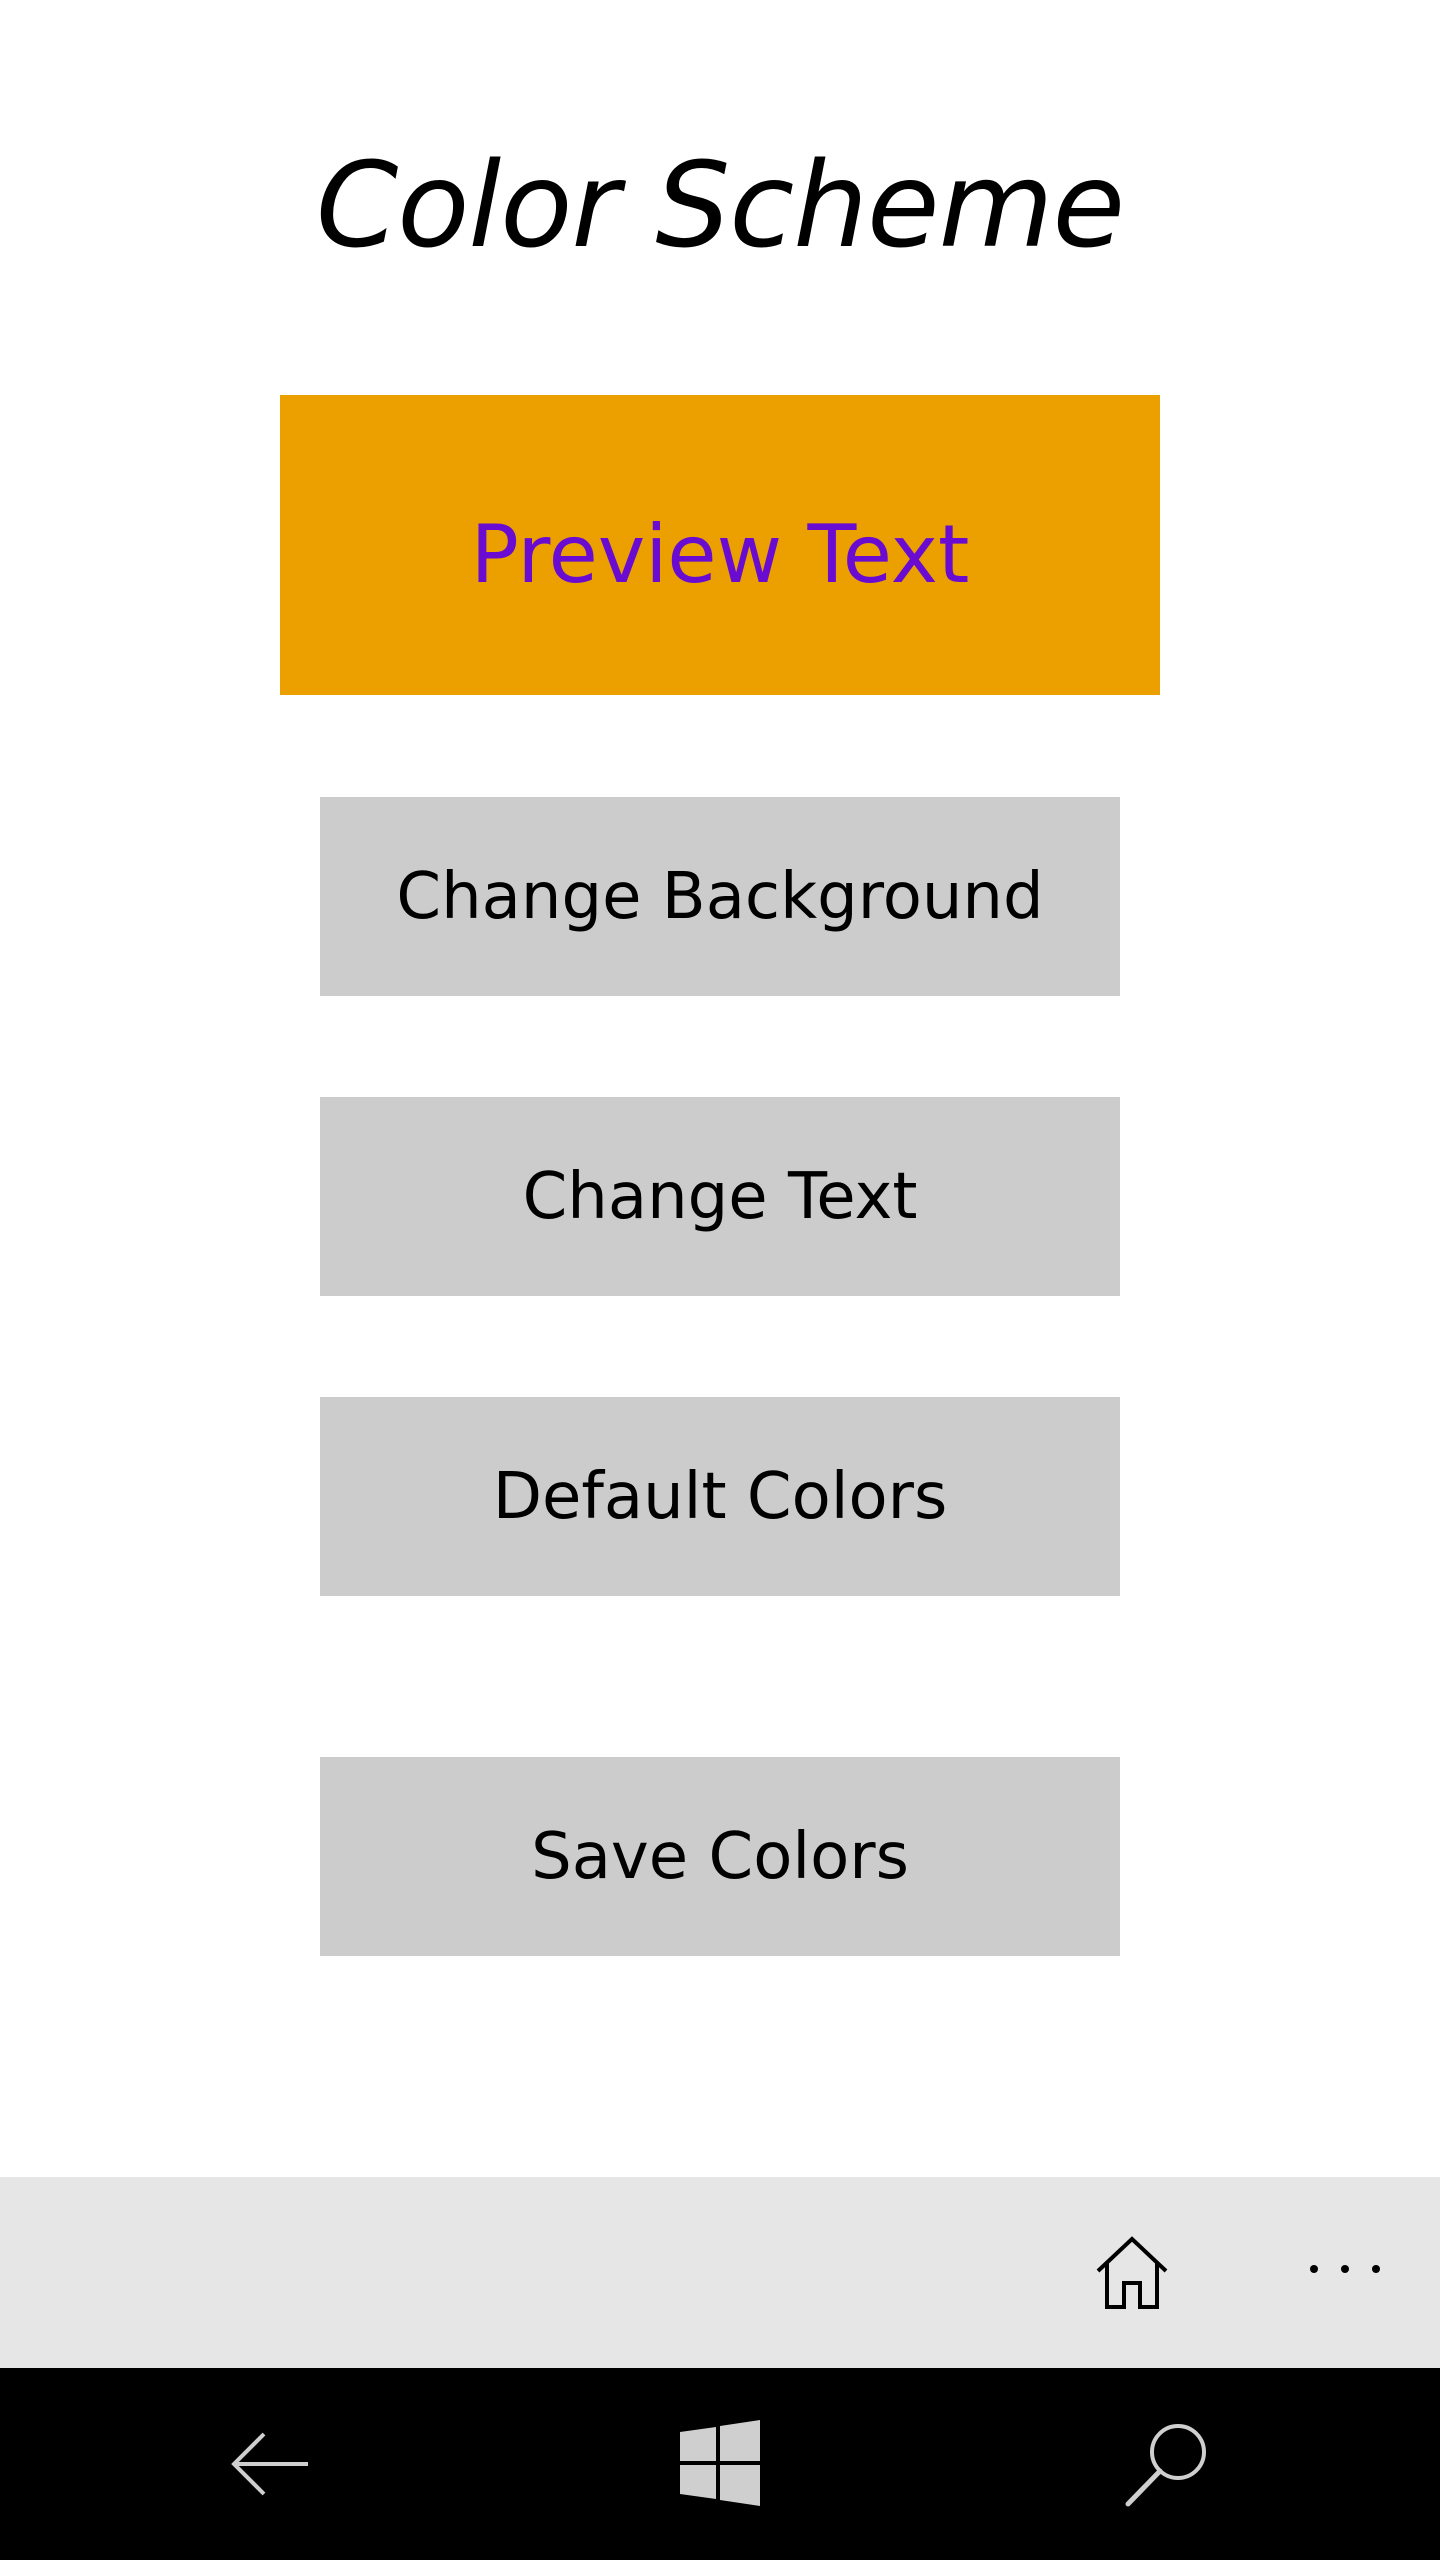 The image size is (1440, 2560). I want to click on more-icon, so click(1345, 2269).